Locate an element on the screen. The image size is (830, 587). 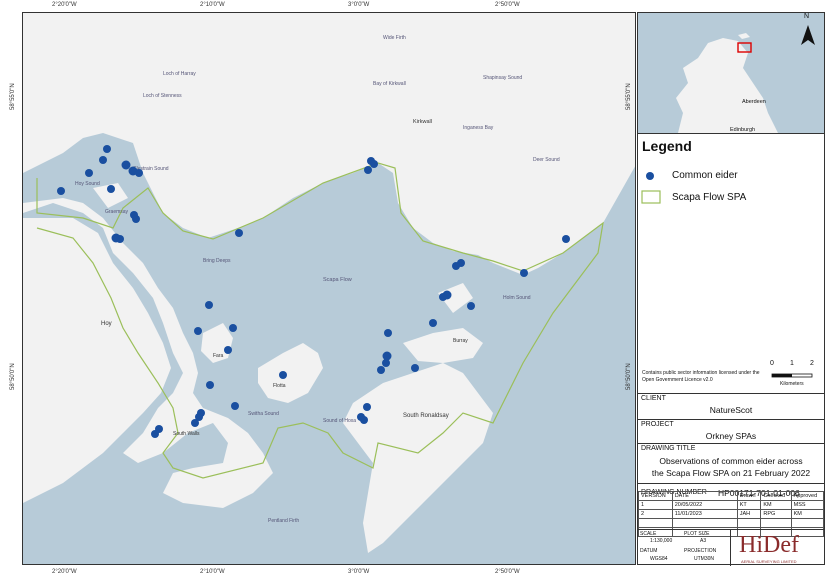
inset-map: N Aberdeen Edinburgh is located at coordinates (731, 73).